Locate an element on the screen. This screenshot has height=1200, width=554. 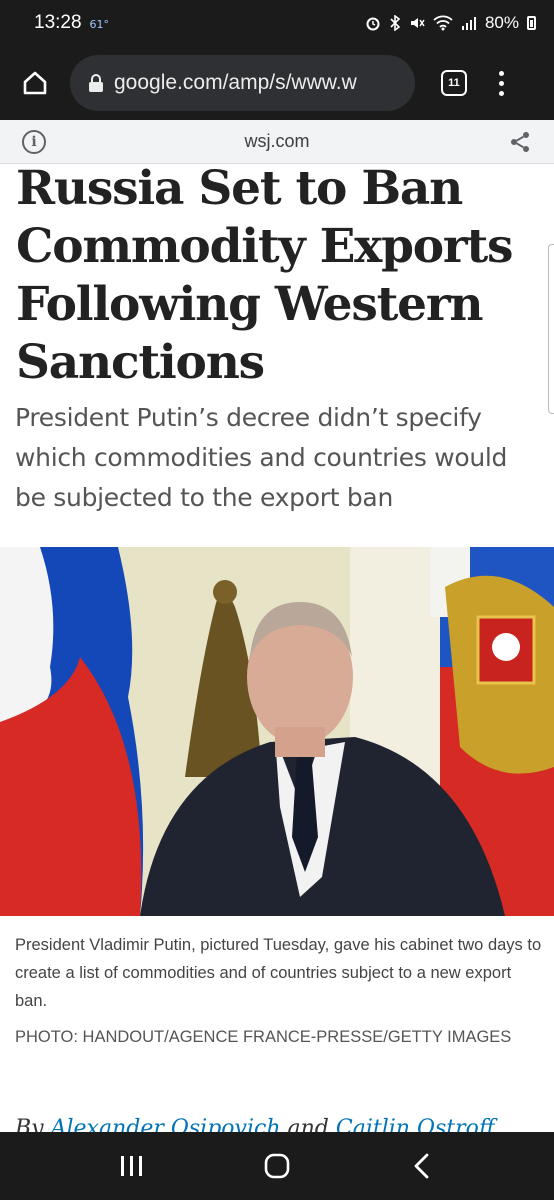
bluetooth-icon is located at coordinates (395, 23).